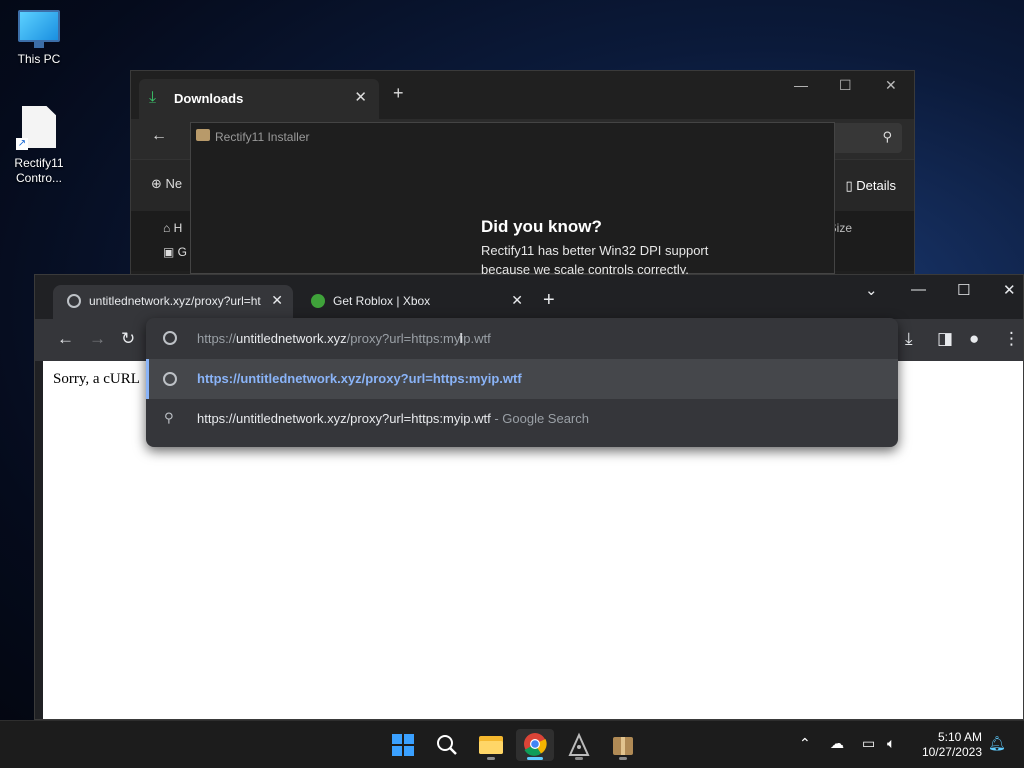 Image resolution: width=1024 pixels, height=768 pixels. I want to click on shortcut-arrow-icon: ↗, so click(22, 144).